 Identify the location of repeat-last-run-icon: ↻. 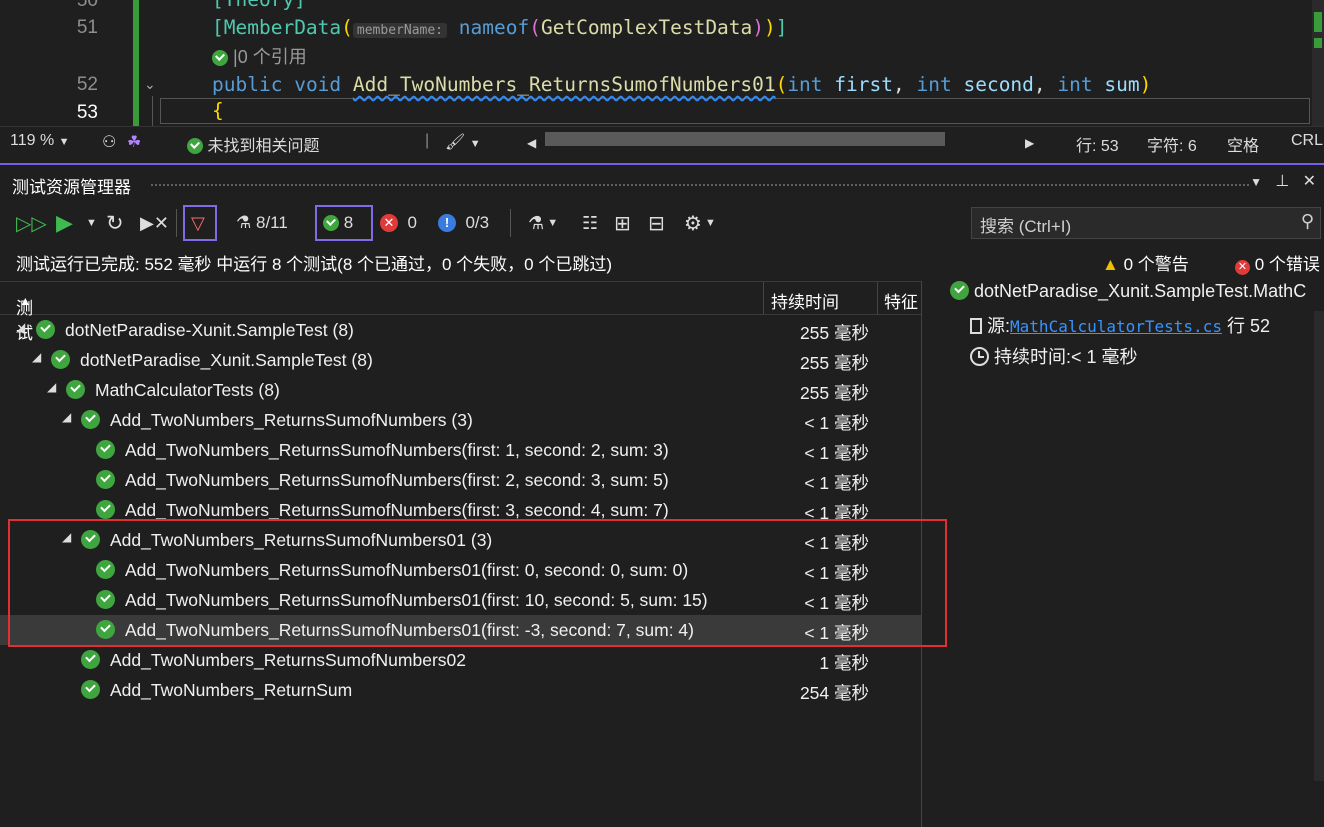
(115, 223).